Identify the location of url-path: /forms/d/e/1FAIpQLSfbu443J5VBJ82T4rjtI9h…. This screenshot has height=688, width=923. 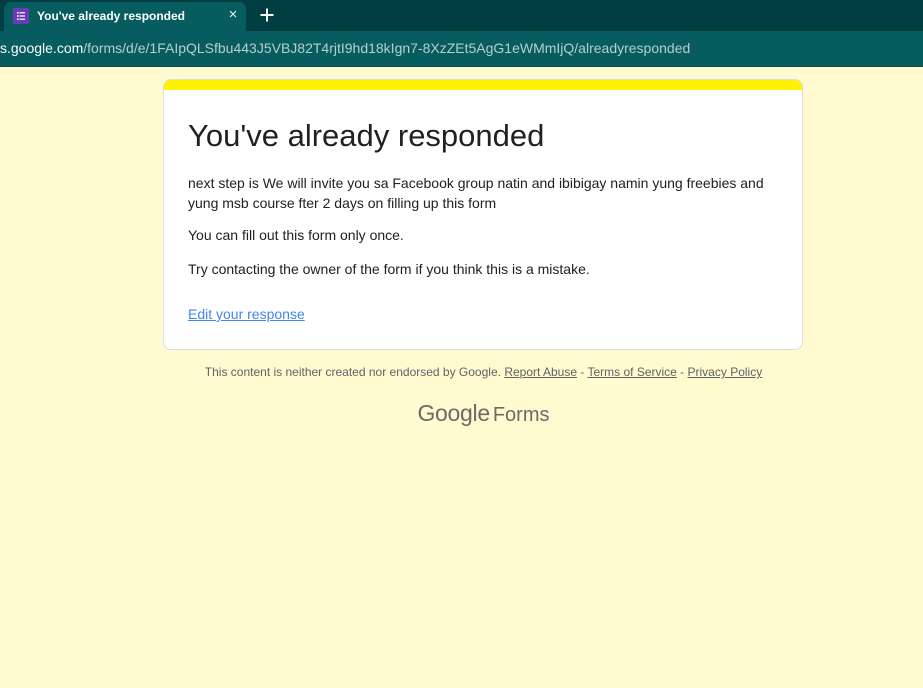
(387, 48).